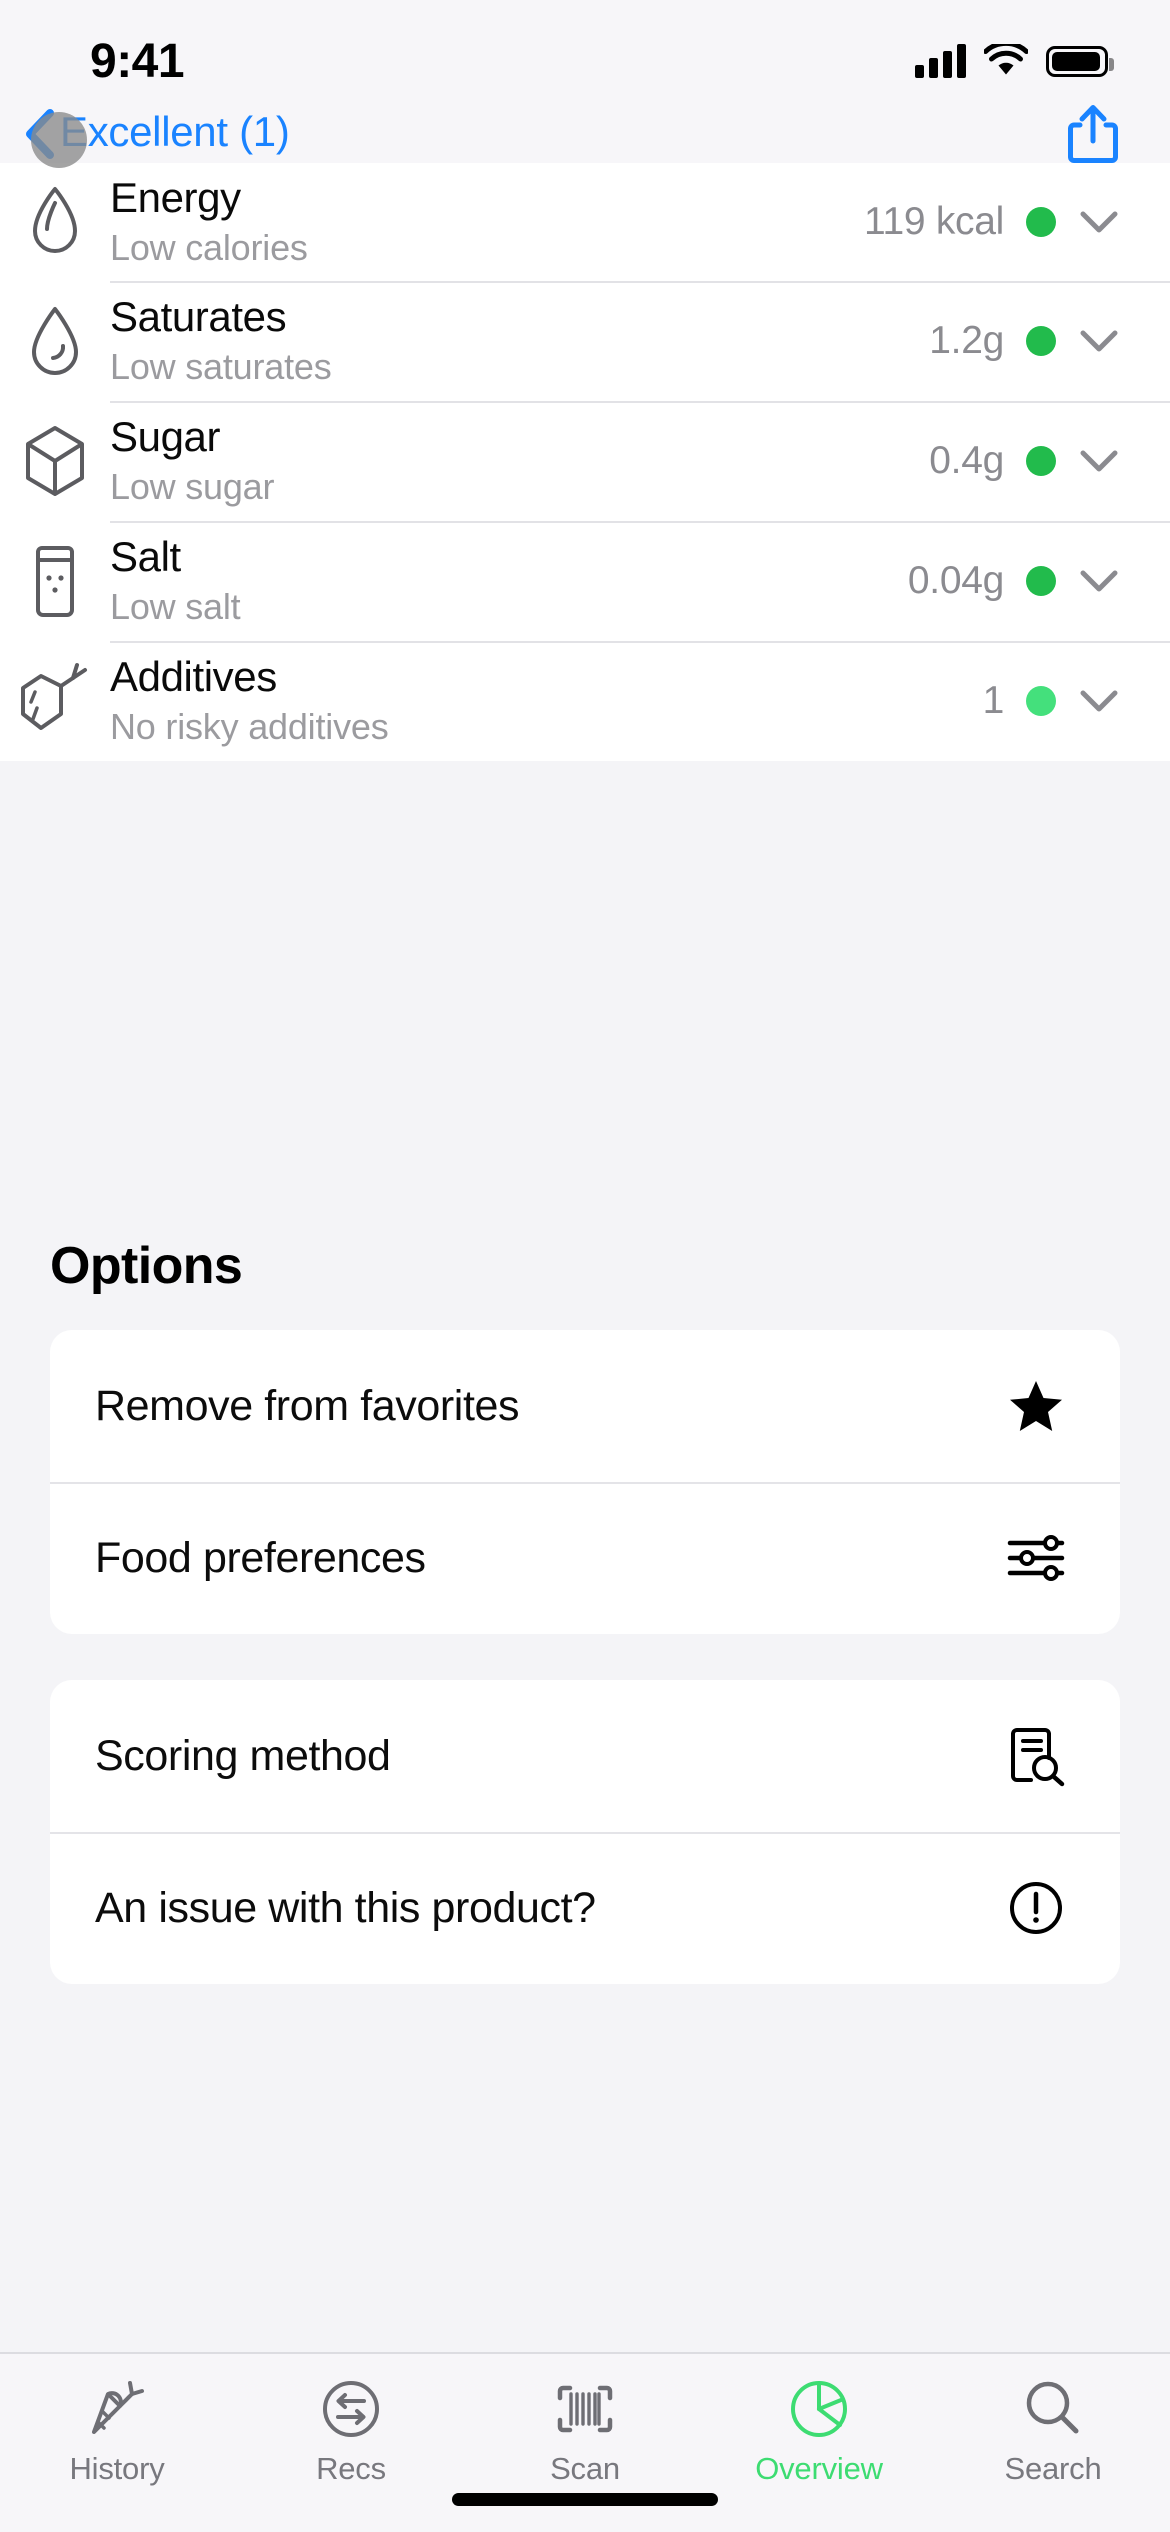 Image resolution: width=1170 pixels, height=2532 pixels. I want to click on cursor-pointer, so click(59, 140).